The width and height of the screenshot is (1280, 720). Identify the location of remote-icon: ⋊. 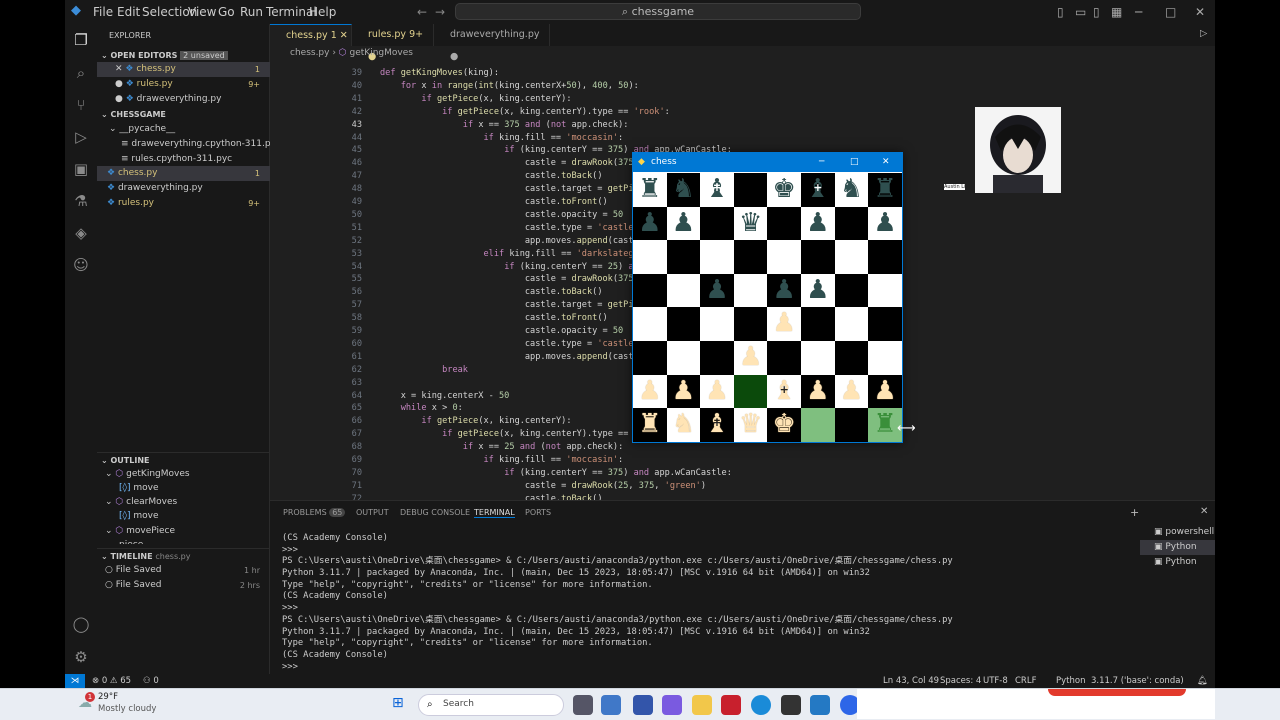
(75, 681).